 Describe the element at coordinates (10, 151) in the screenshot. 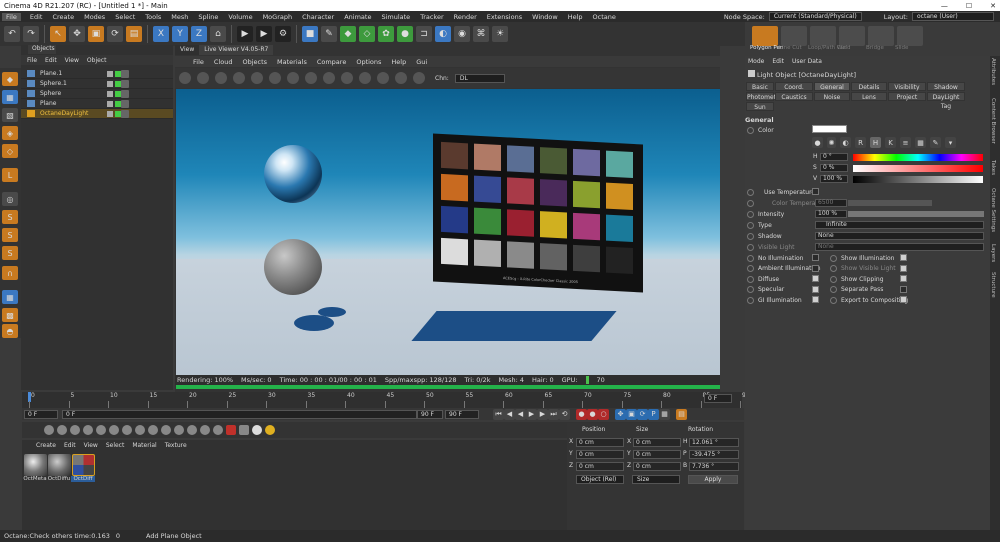

I see `edges-mode-icon: ◇` at that location.